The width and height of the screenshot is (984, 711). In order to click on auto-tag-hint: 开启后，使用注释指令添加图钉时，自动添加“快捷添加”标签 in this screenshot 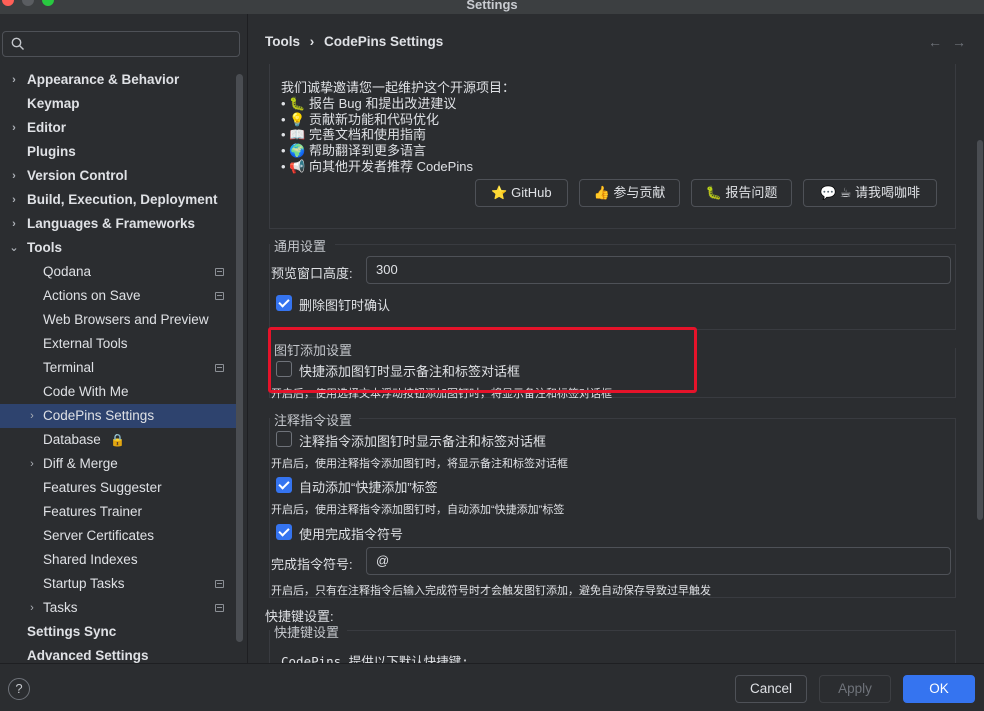, I will do `click(418, 510)`.